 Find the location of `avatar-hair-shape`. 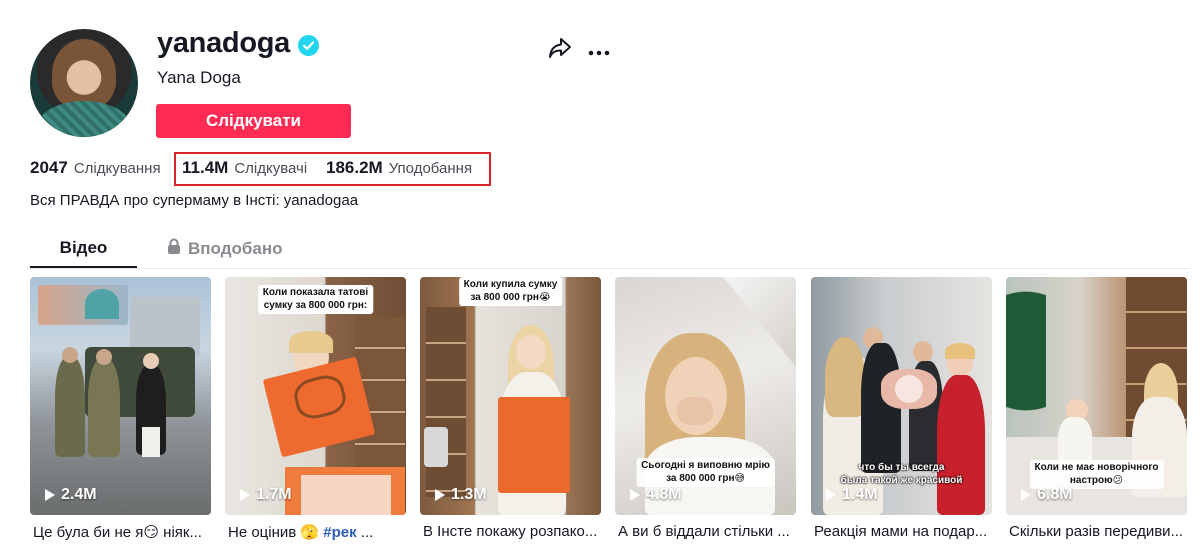

avatar-hair-shape is located at coordinates (84, 74).